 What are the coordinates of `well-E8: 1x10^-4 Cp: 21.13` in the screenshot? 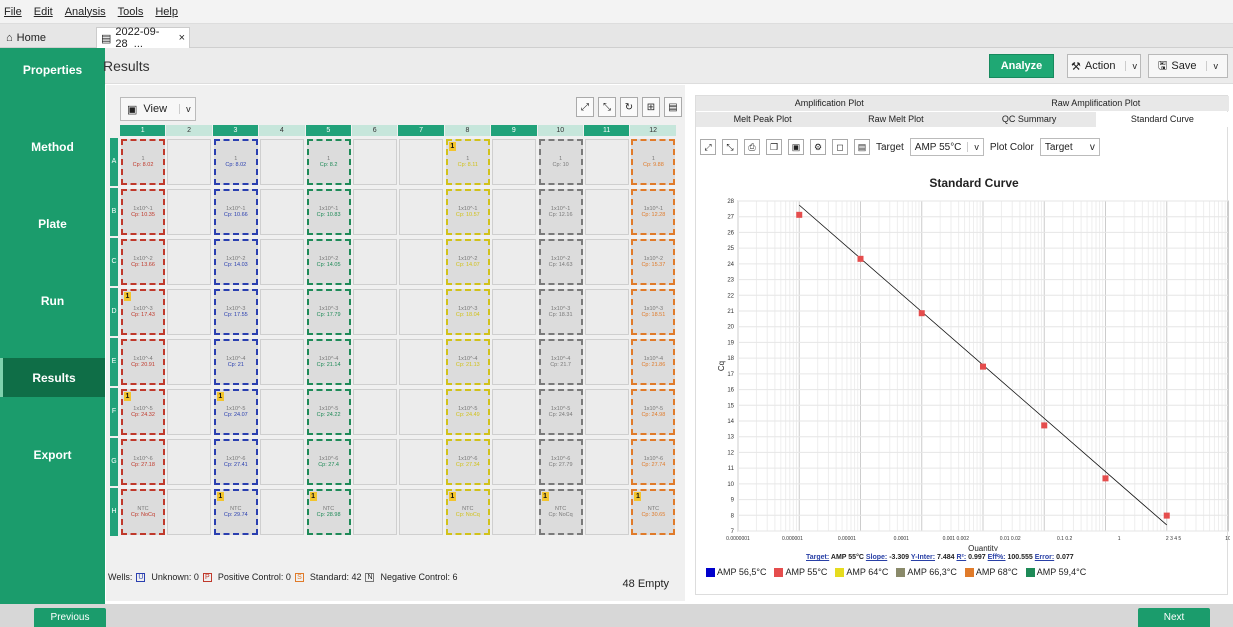 It's located at (467, 362).